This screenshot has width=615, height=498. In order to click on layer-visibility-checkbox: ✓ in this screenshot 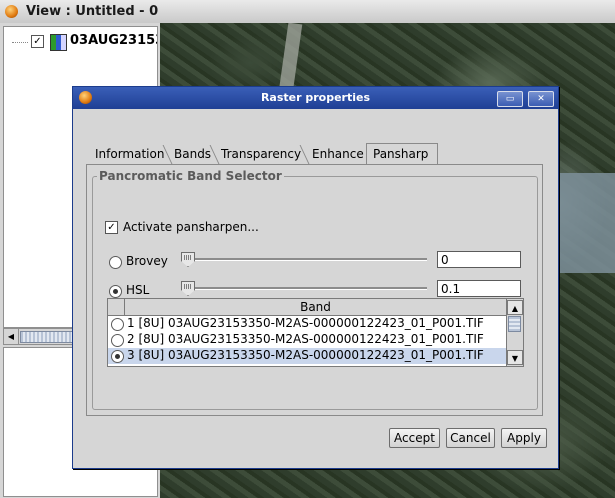, I will do `click(37, 41)`.